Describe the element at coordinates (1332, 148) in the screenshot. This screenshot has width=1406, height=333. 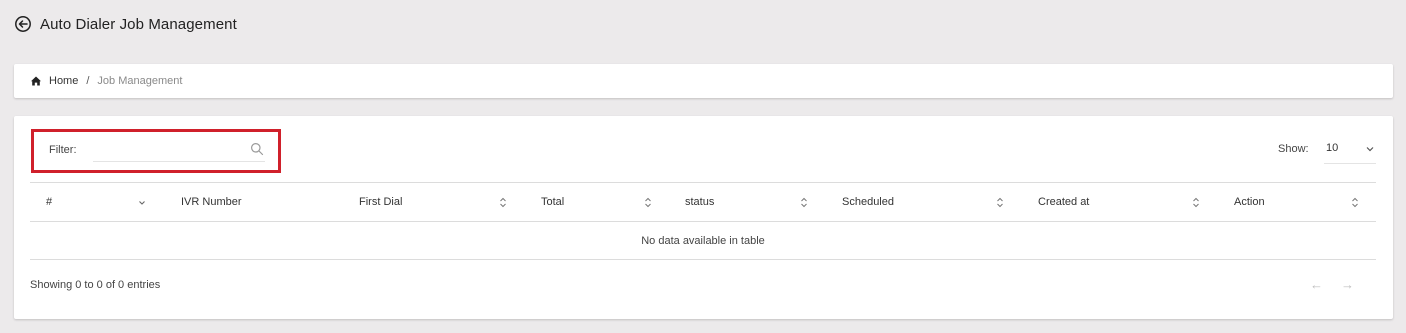
I see `page-size-value: 10` at that location.